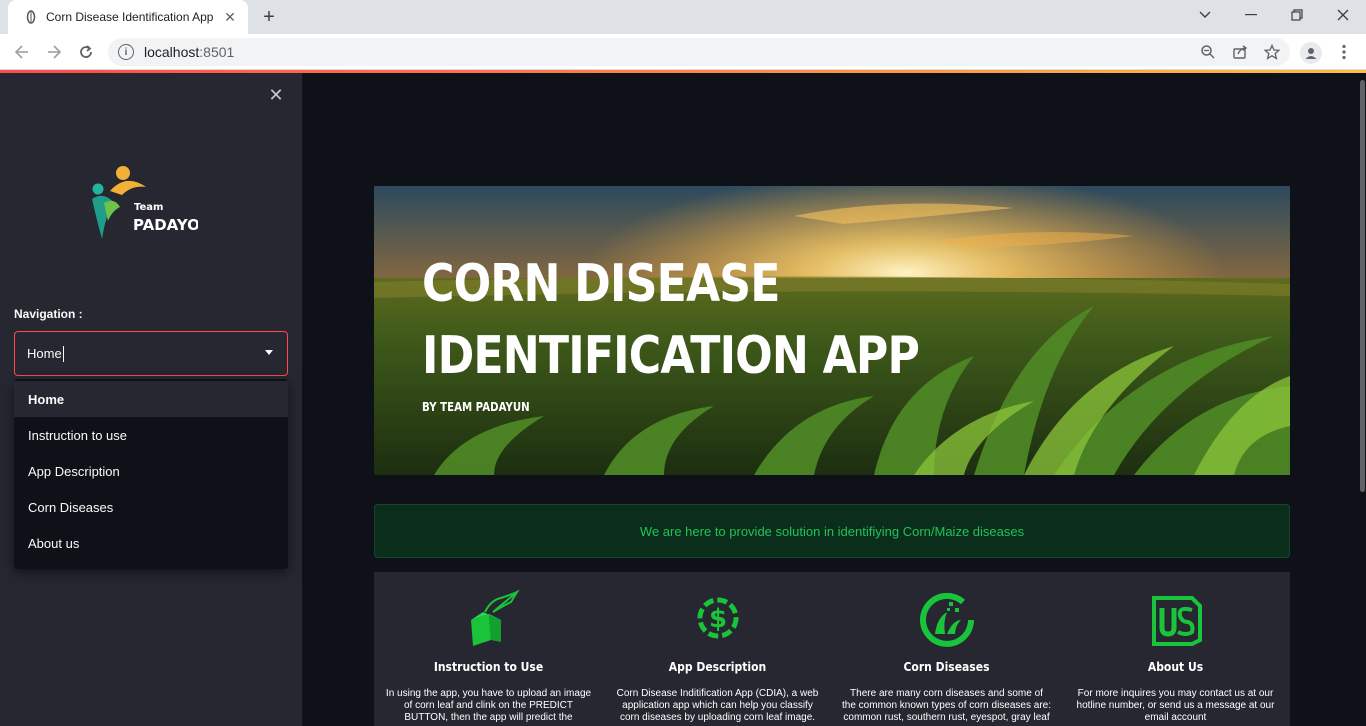 This screenshot has width=1366, height=726. Describe the element at coordinates (717, 667) in the screenshot. I see `card-app-description-title: App Description` at that location.